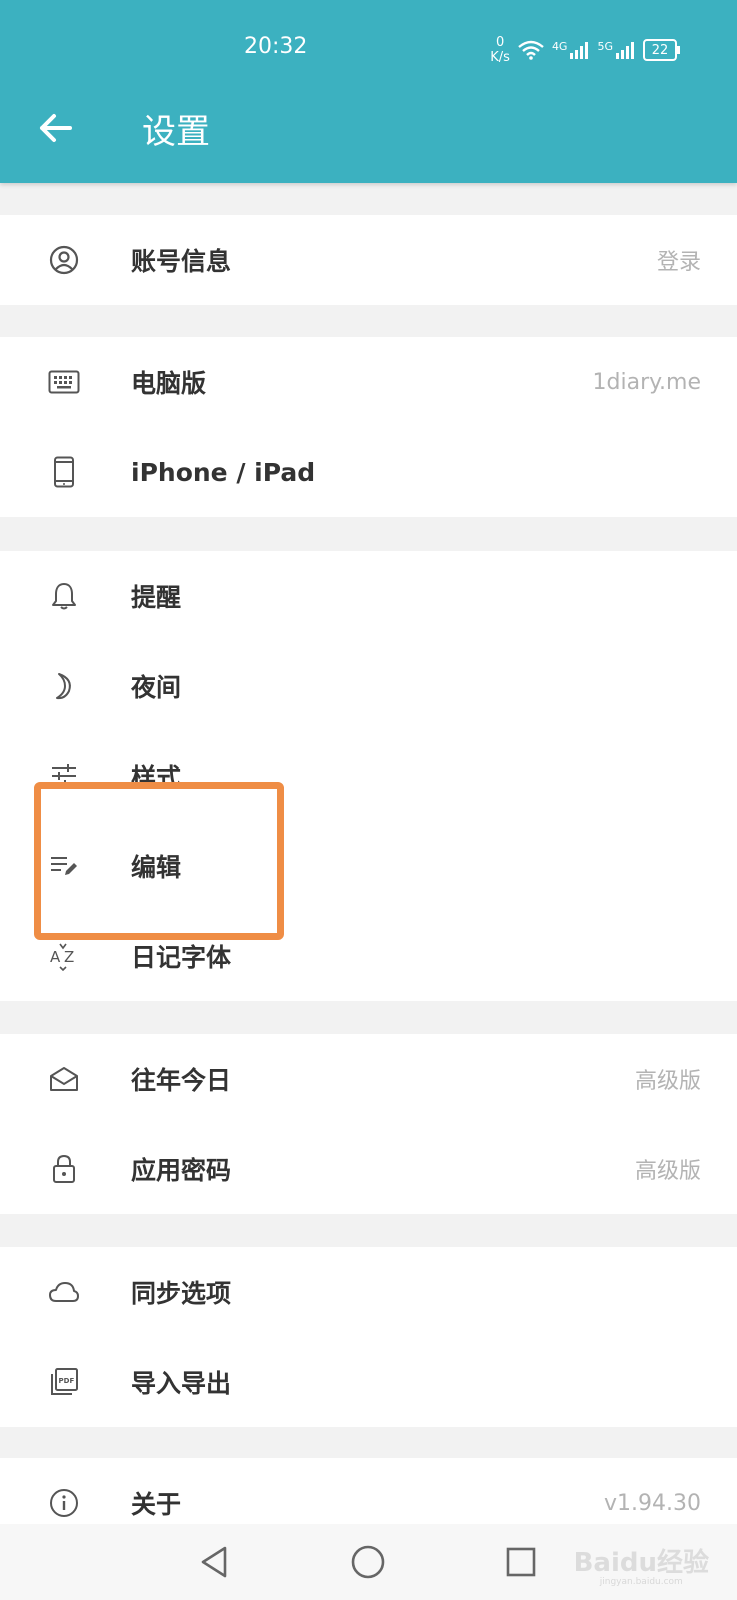 This screenshot has width=737, height=1600. I want to click on lock-icon, so click(64, 1169).